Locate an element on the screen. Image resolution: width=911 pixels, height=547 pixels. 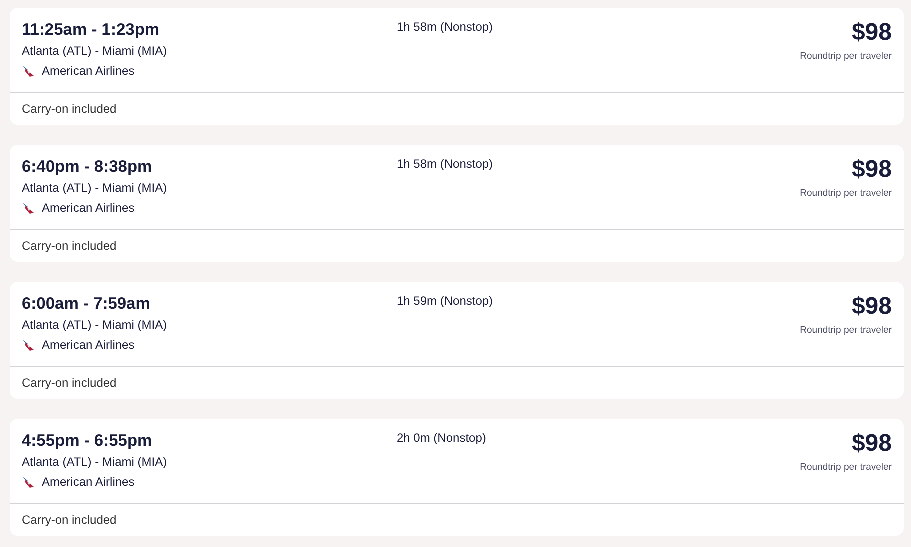
flight-times: 4:55pm - 6:55pm is located at coordinates (88, 441).